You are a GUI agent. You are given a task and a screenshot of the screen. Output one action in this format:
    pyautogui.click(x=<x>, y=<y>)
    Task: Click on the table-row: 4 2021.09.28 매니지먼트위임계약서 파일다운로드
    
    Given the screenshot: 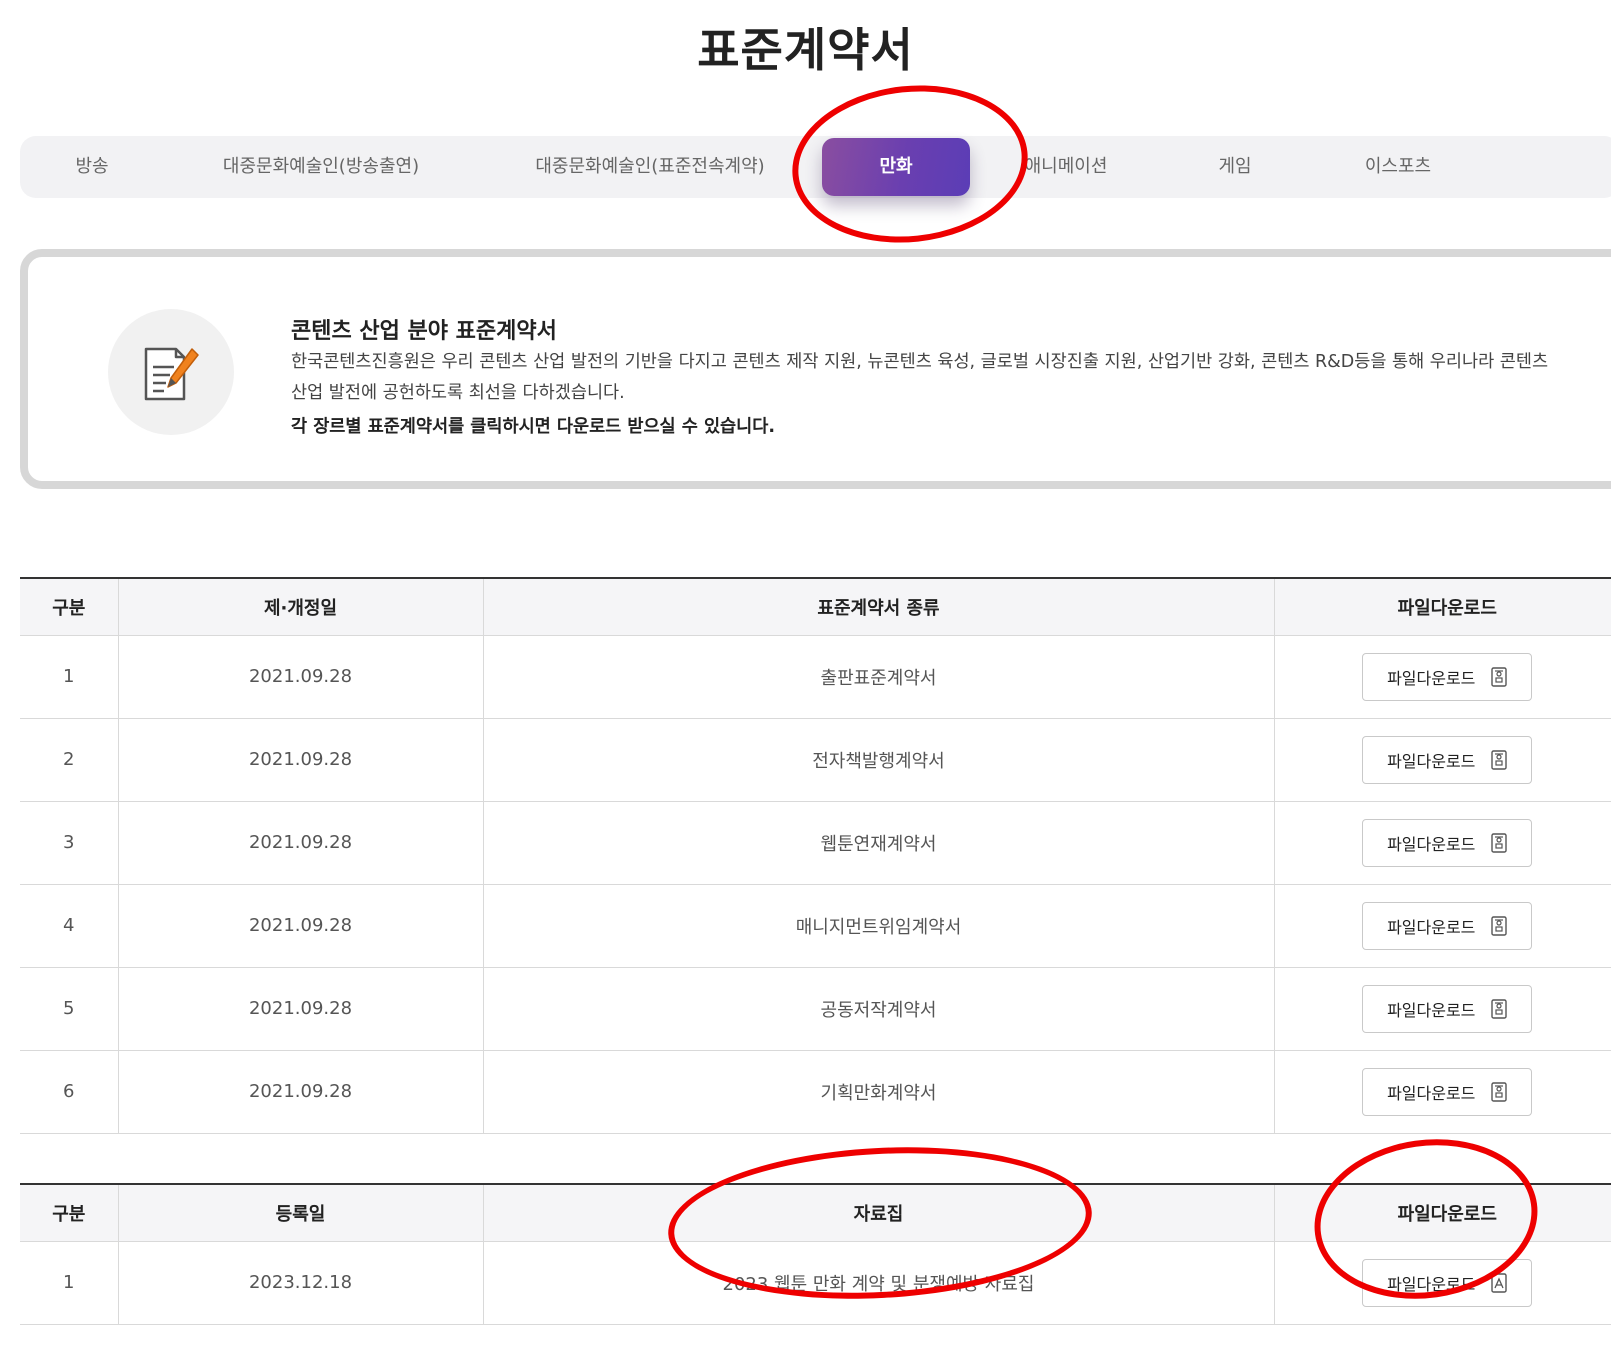 What is the action you would take?
    pyautogui.click(x=815, y=926)
    